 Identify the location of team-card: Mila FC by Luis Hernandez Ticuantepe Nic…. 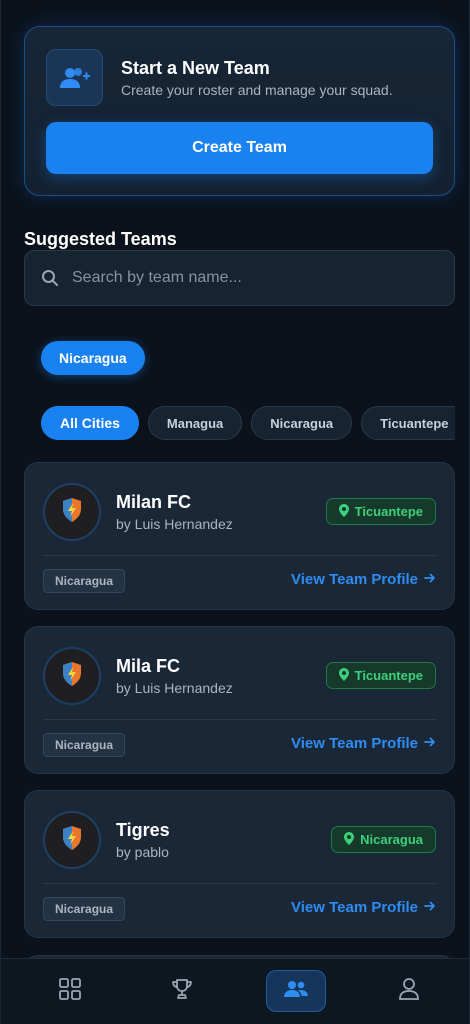
(239, 700).